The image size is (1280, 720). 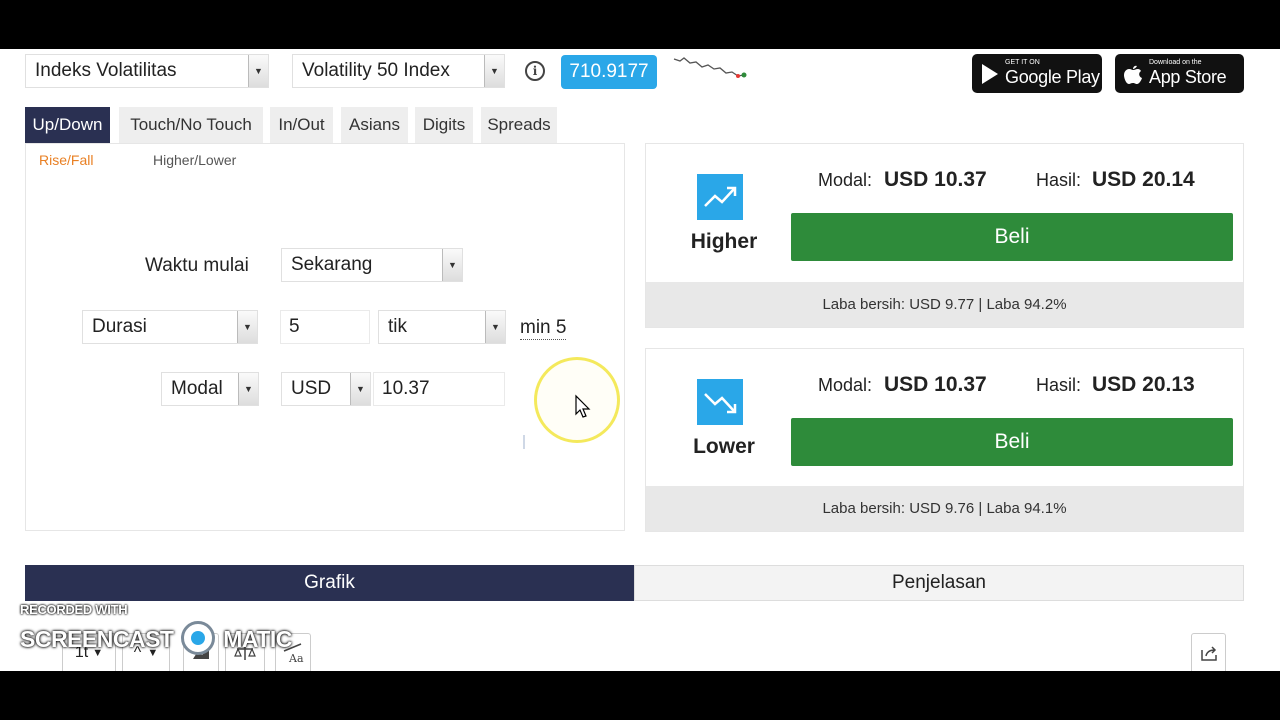 I want to click on app-store-big: App Store, so click(x=1188, y=77).